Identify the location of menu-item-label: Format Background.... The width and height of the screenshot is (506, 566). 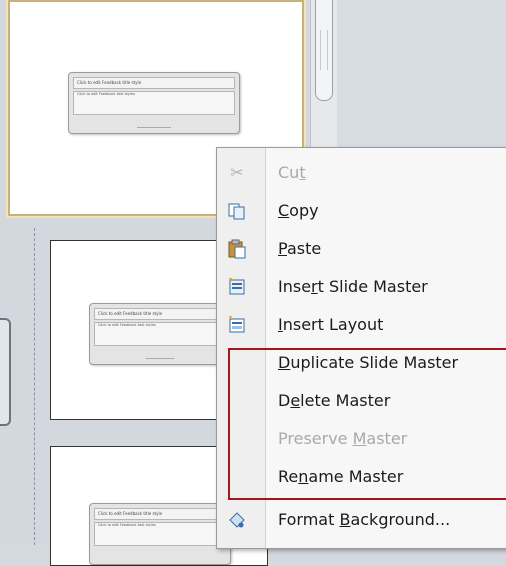
(364, 519).